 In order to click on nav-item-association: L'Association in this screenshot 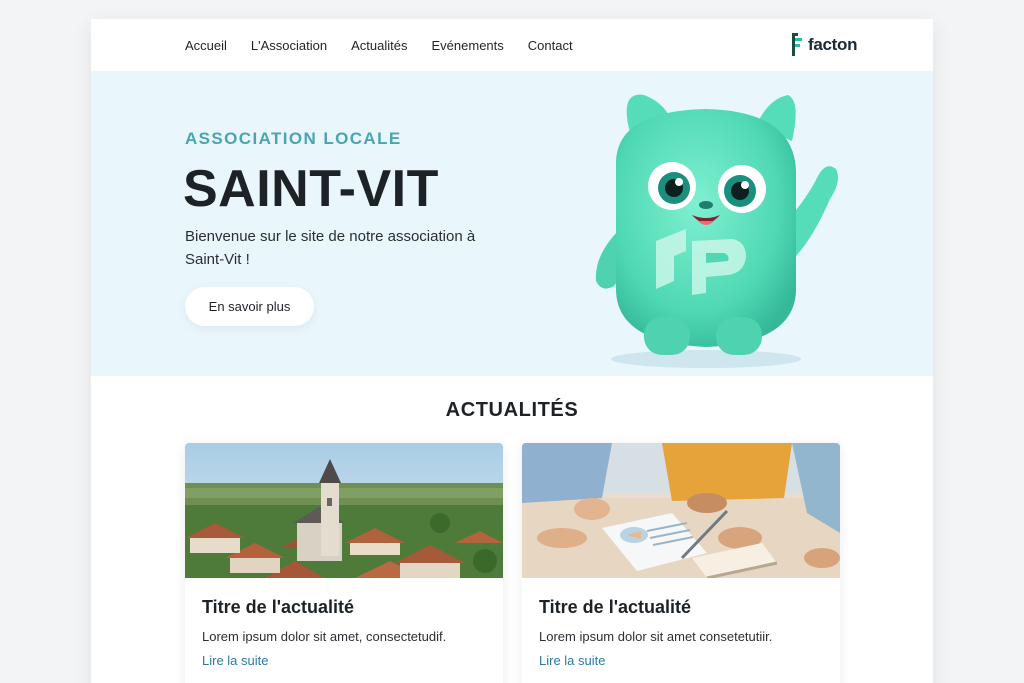, I will do `click(289, 45)`.